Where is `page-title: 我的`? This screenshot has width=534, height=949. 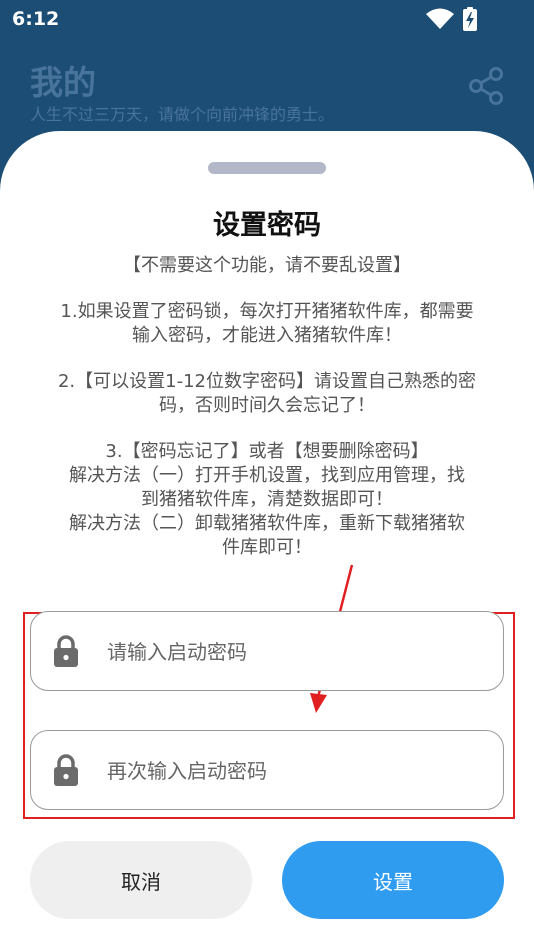
page-title: 我的 is located at coordinates (63, 82).